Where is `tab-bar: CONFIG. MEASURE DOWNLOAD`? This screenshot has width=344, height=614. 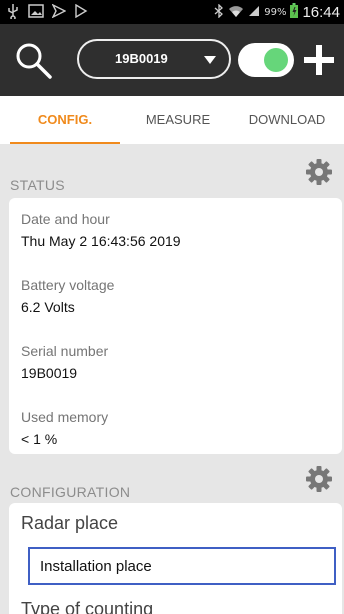 tab-bar: CONFIG. MEASURE DOWNLOAD is located at coordinates (172, 120).